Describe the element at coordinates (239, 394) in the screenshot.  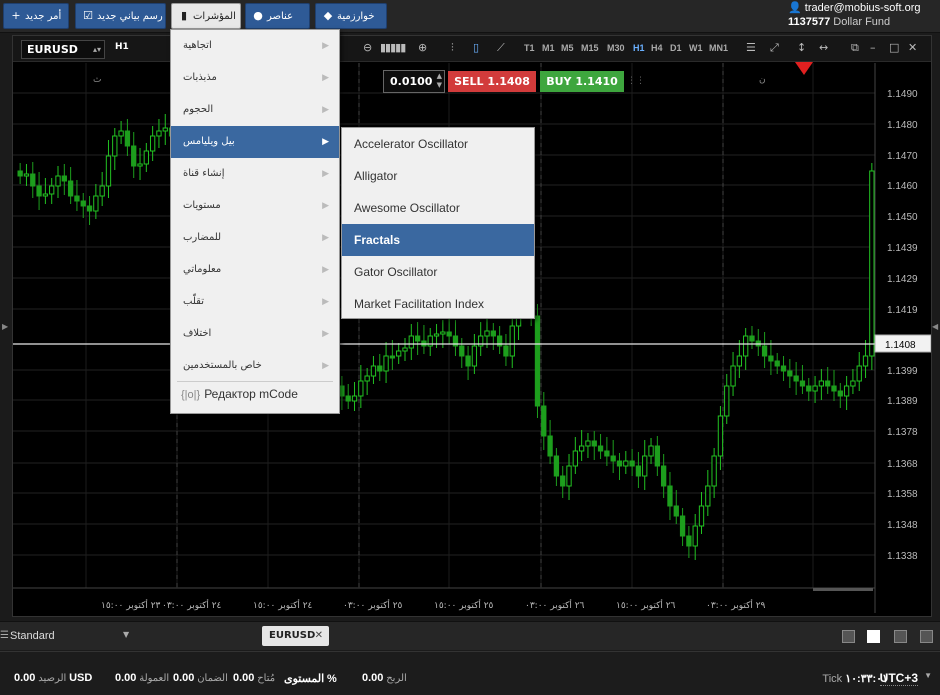
I see `mcode-editor-item: {|o|} Редактор mCode` at that location.